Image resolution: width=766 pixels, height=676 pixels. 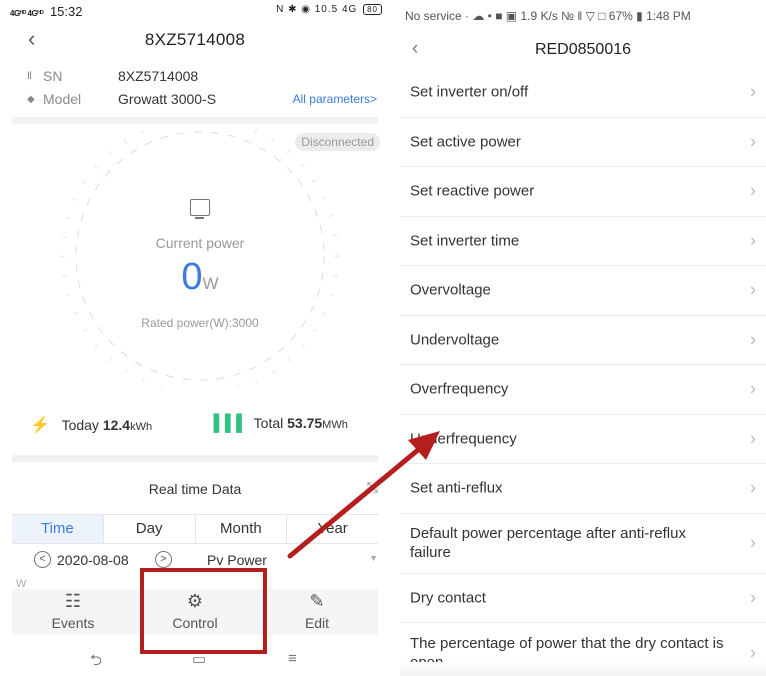 What do you see at coordinates (583, 291) in the screenshot?
I see `menu-item-overvoltage: Overvoltage ›` at bounding box center [583, 291].